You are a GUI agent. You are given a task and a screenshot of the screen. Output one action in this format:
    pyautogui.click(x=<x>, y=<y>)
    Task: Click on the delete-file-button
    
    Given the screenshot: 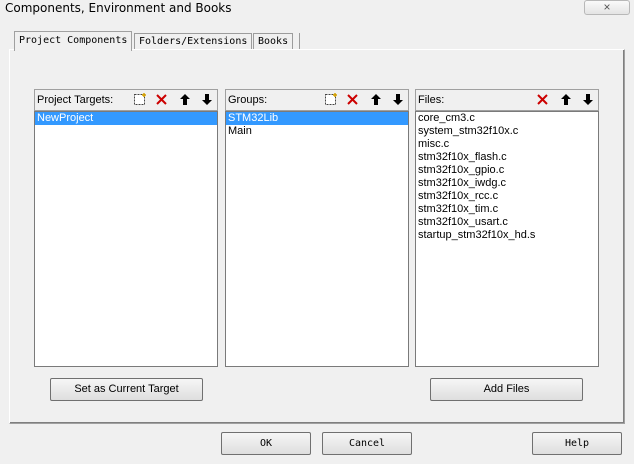 What is the action you would take?
    pyautogui.click(x=542, y=99)
    